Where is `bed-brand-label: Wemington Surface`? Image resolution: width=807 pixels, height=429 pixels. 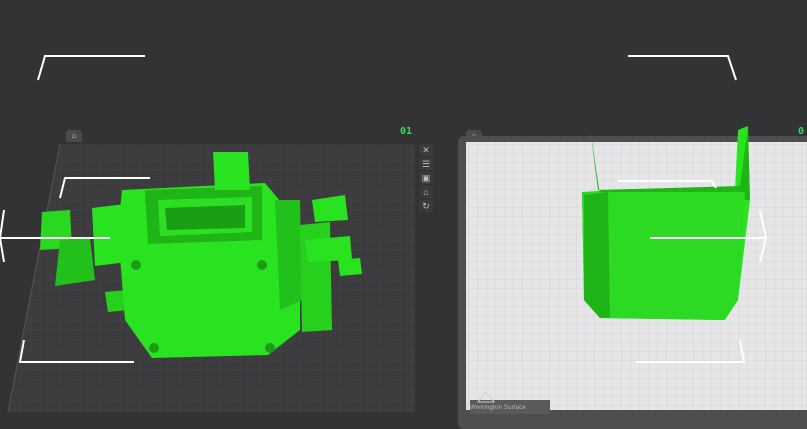 bed-brand-label: Wemington Surface is located at coordinates (498, 408).